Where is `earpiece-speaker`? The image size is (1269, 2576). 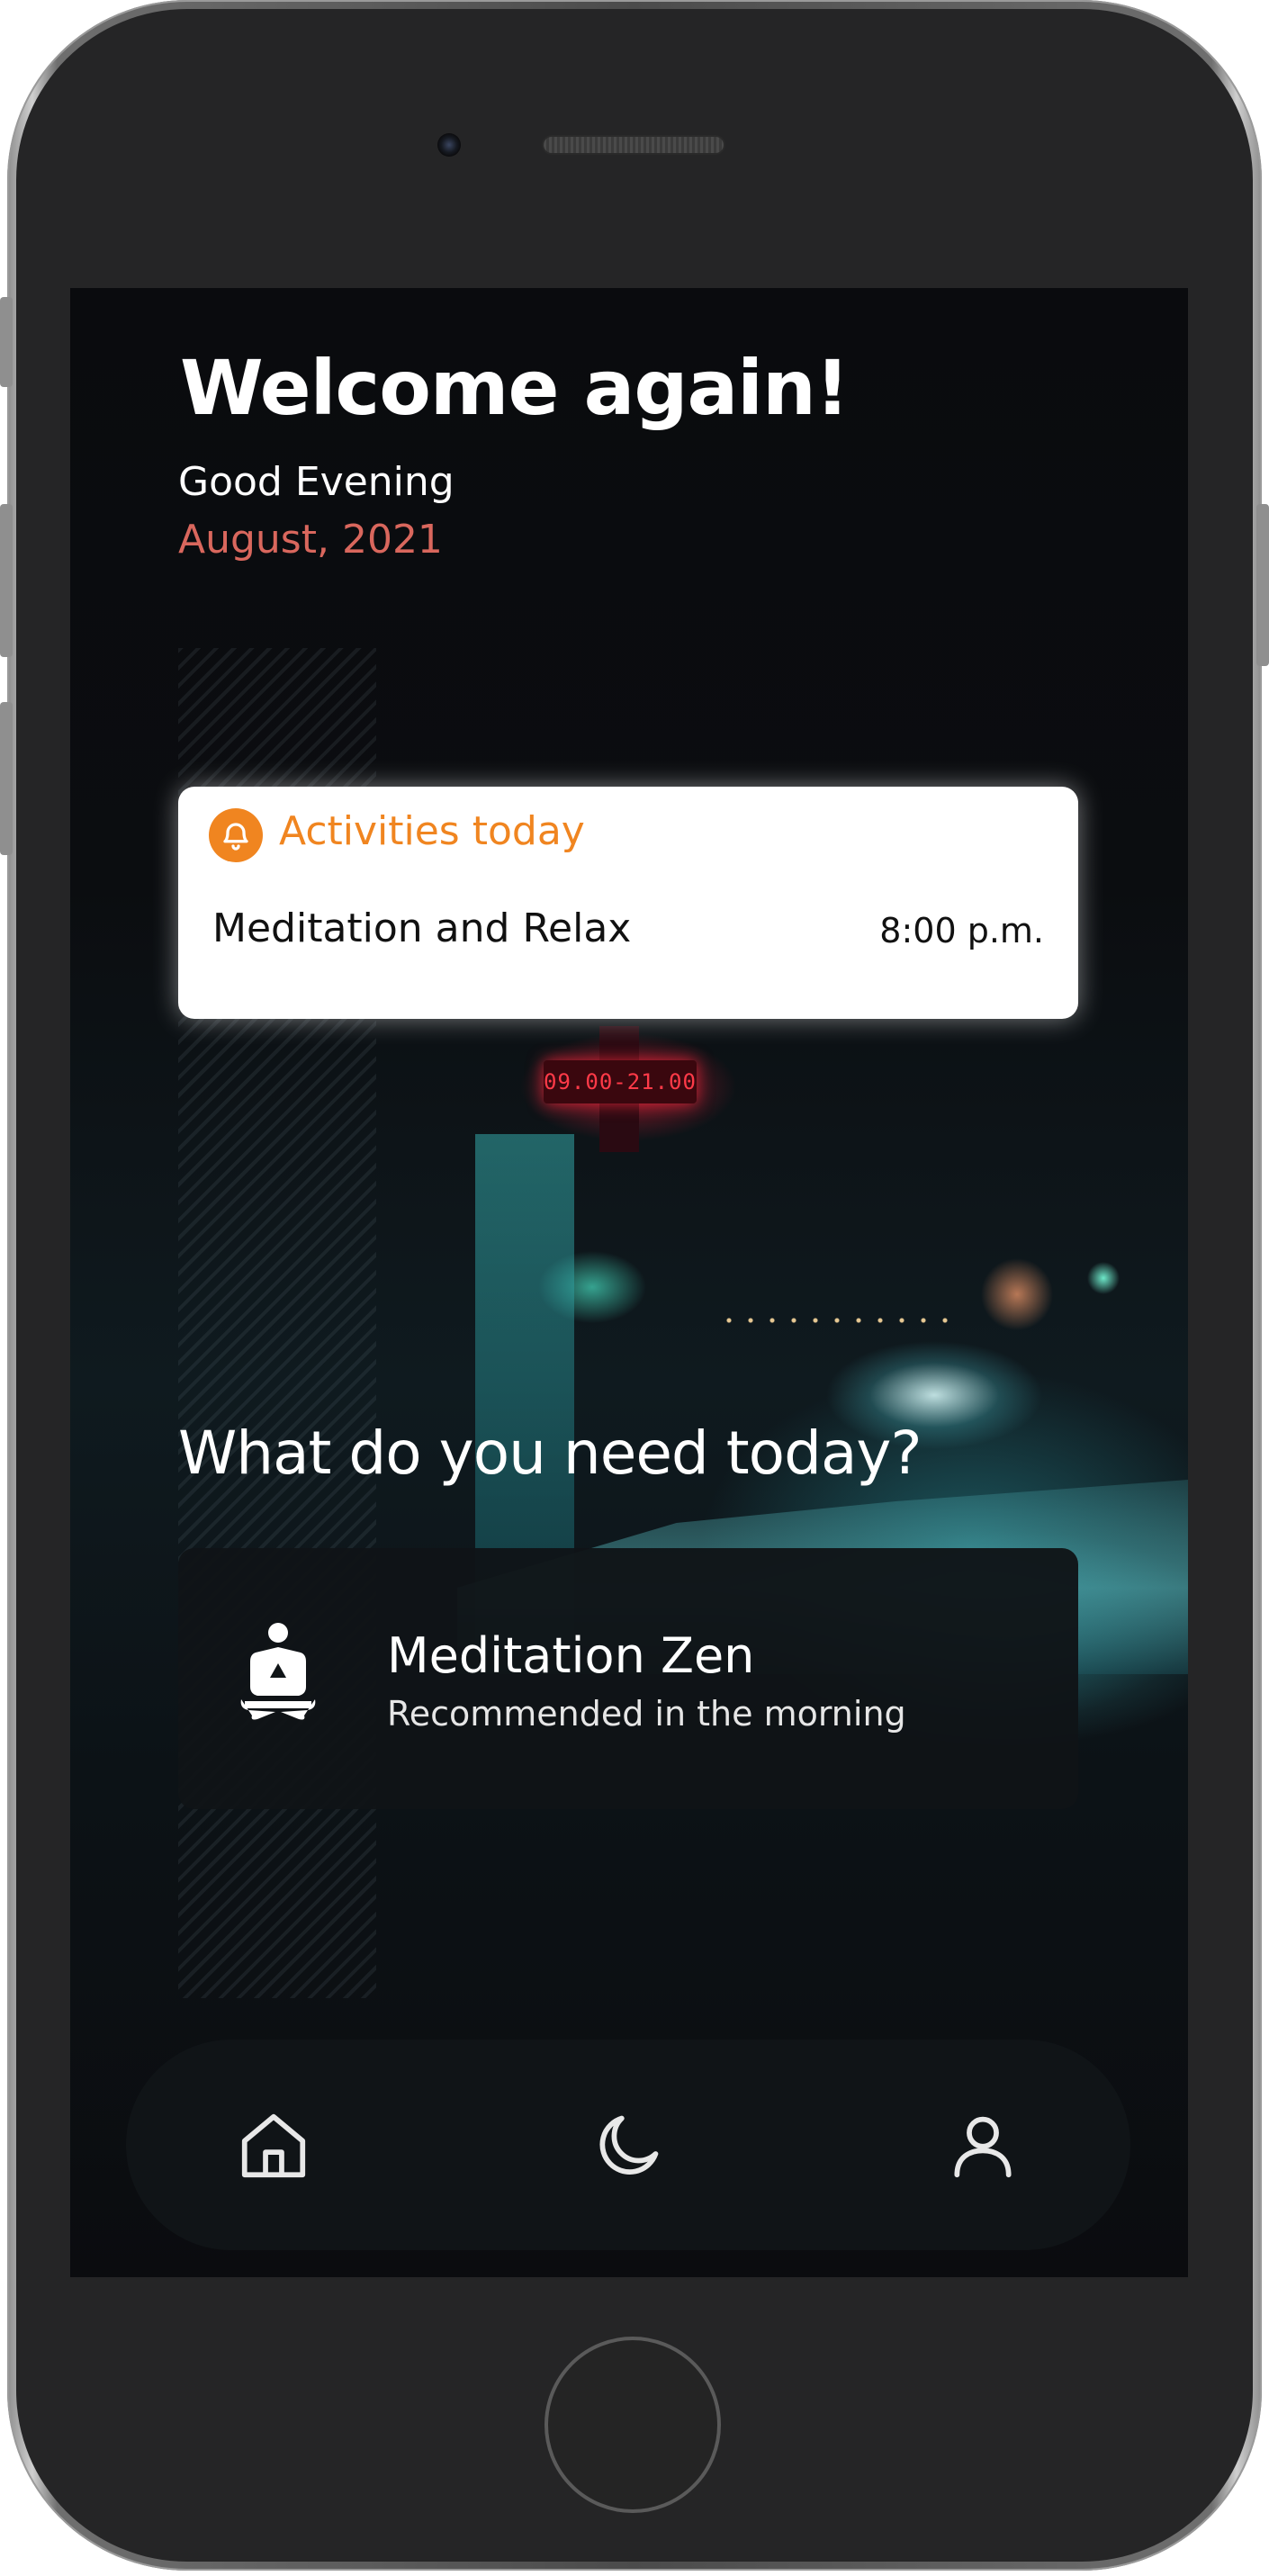 earpiece-speaker is located at coordinates (634, 145).